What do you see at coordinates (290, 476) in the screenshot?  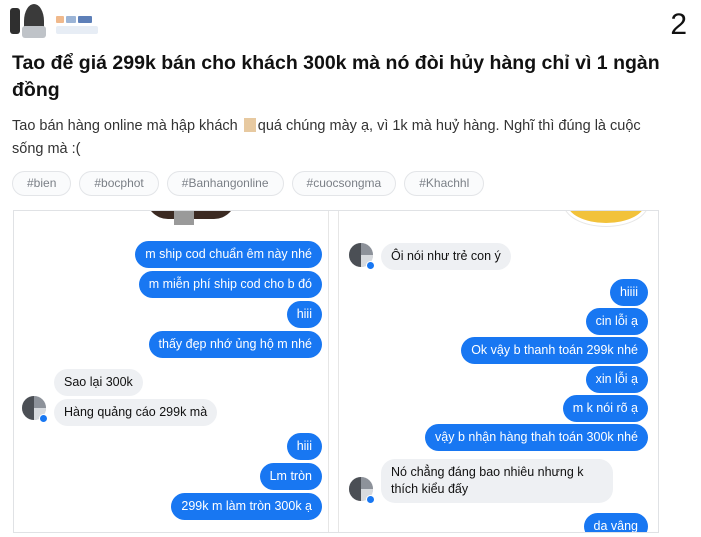 I see `message-outgoing: Lm tròn` at bounding box center [290, 476].